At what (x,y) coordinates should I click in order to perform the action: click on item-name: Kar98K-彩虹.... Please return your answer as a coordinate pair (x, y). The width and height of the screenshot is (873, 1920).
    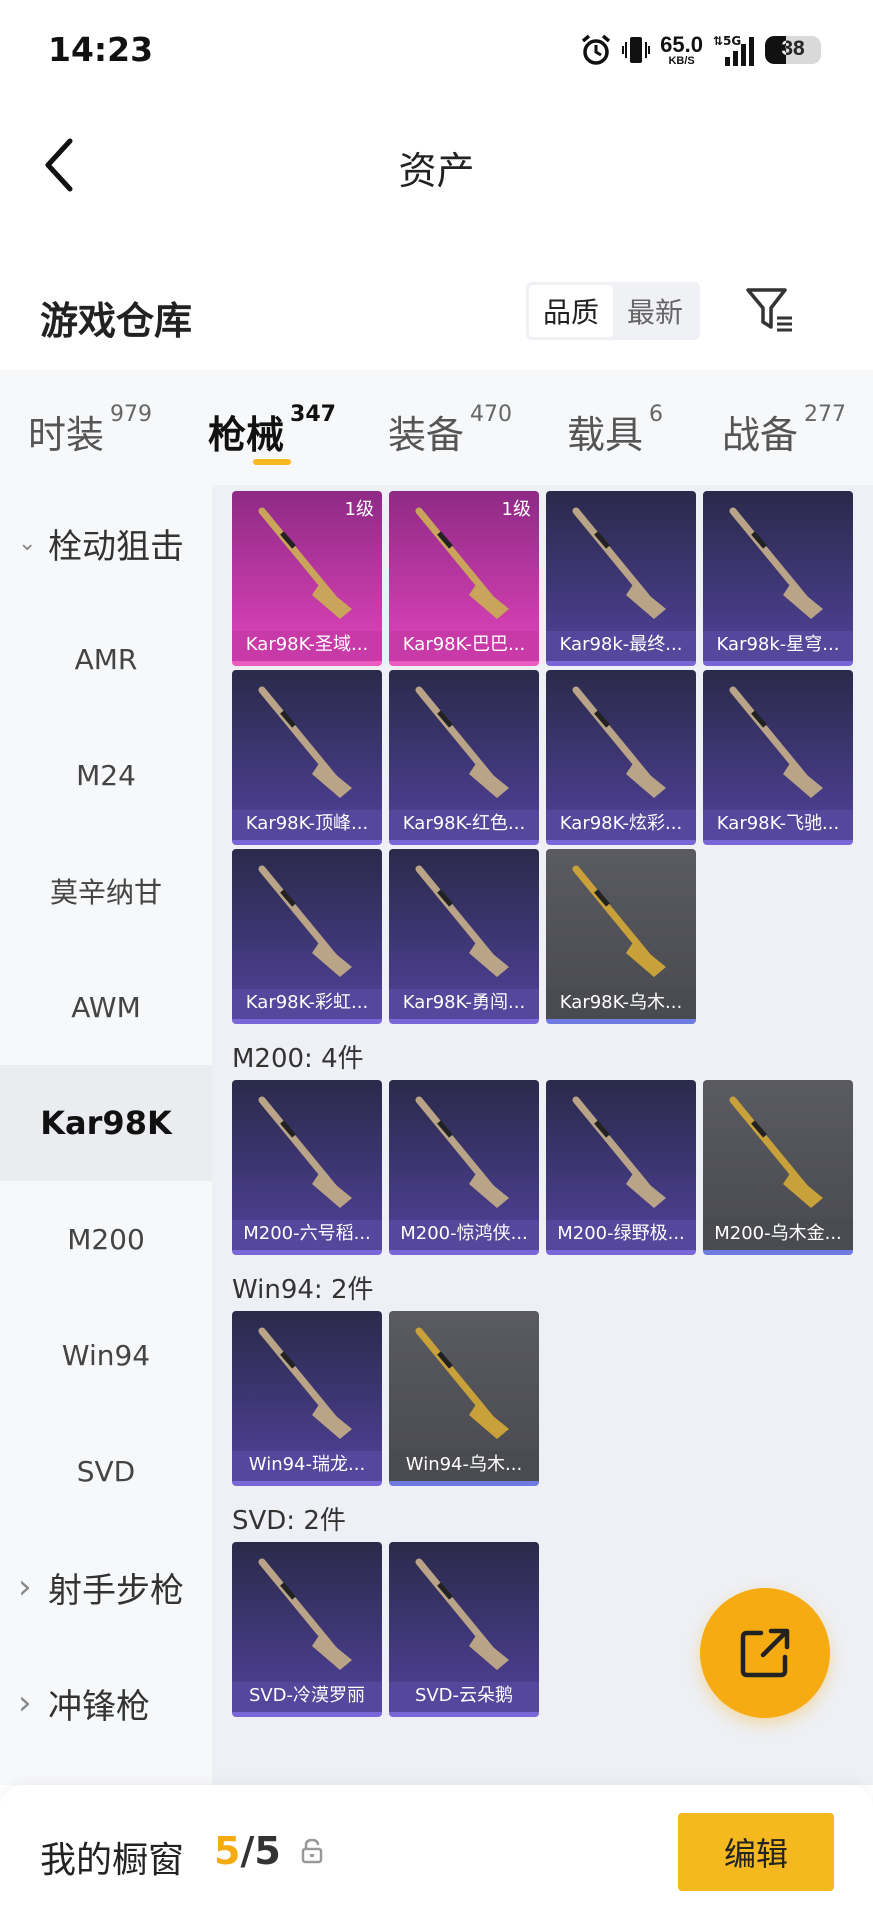
    Looking at the image, I should click on (307, 1004).